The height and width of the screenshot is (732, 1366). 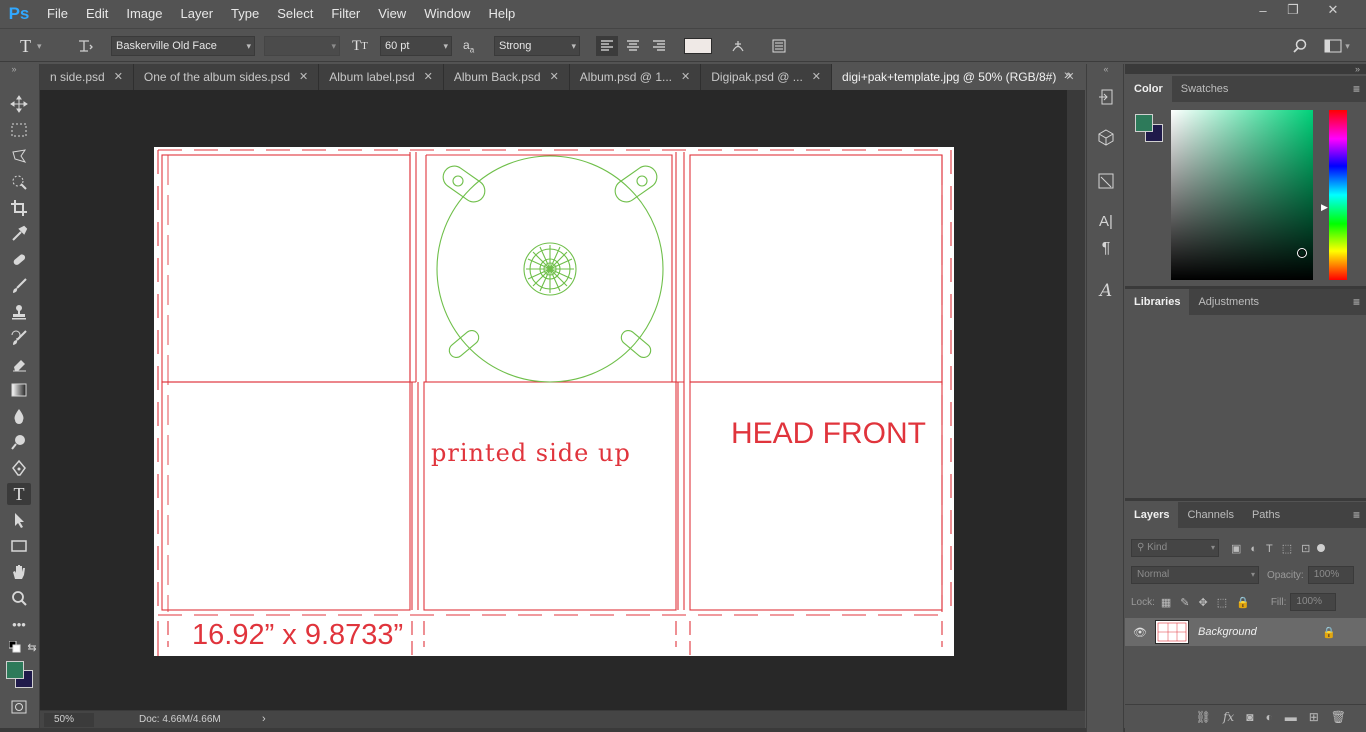 I want to click on antialias-select: Strong ▾, so click(x=537, y=46).